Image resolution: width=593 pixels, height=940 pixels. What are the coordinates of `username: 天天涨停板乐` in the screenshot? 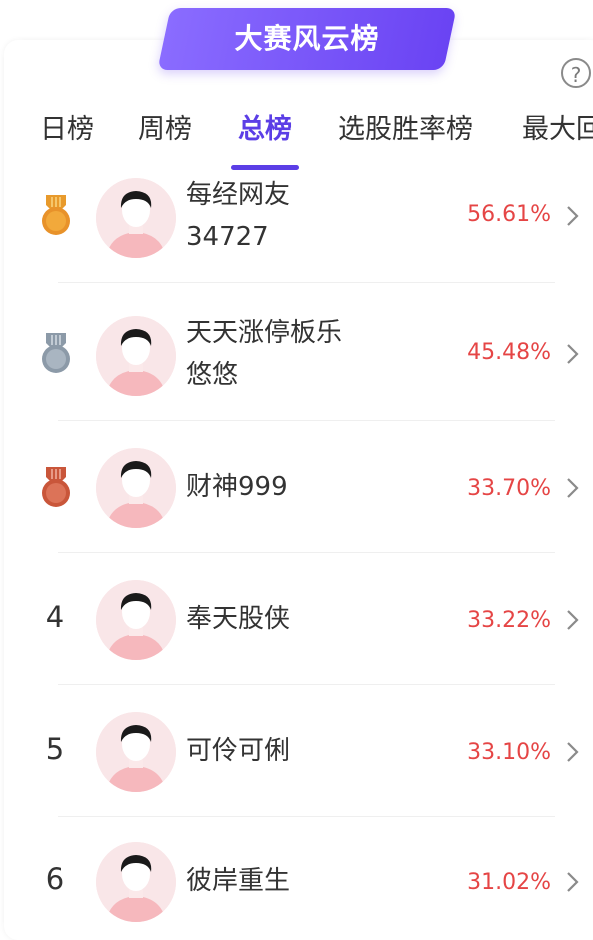 It's located at (264, 333).